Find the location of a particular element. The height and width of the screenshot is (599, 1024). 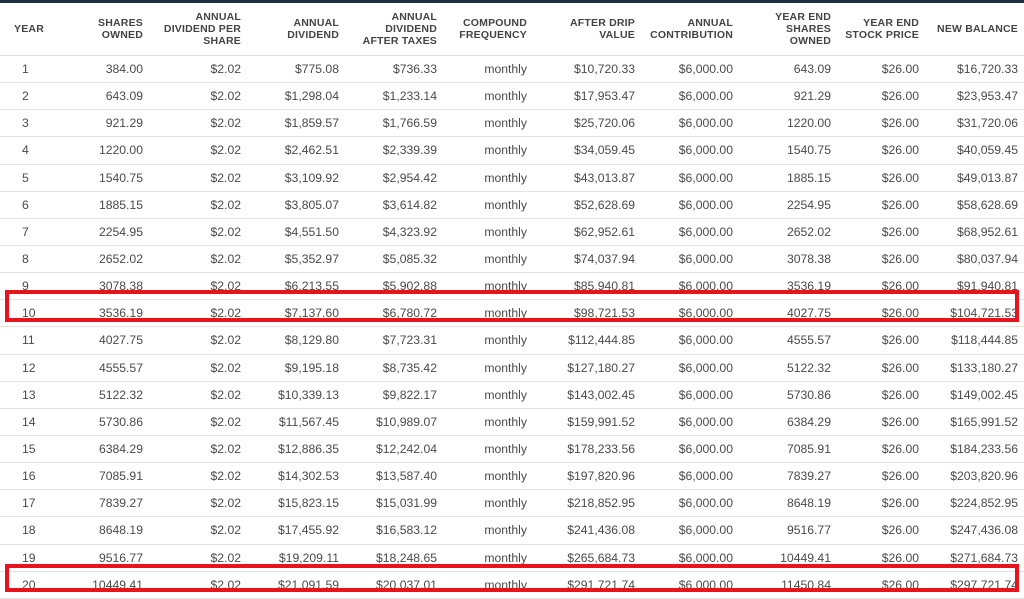

cell-new-balance: $184,233.56 is located at coordinates (974, 449).